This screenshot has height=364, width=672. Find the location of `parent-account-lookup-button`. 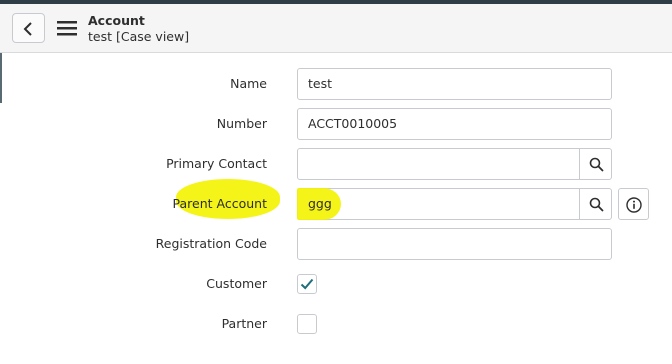

parent-account-lookup-button is located at coordinates (595, 204).